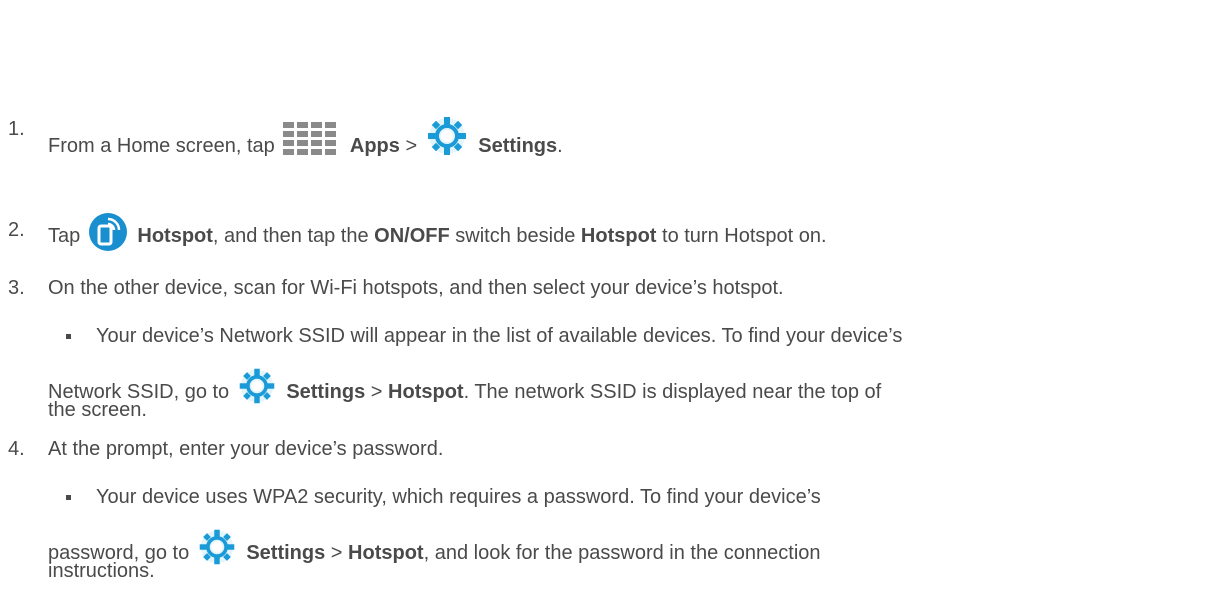 The width and height of the screenshot is (1219, 591). What do you see at coordinates (97, 410) in the screenshot?
I see `bullet-line-3: the screen.` at bounding box center [97, 410].